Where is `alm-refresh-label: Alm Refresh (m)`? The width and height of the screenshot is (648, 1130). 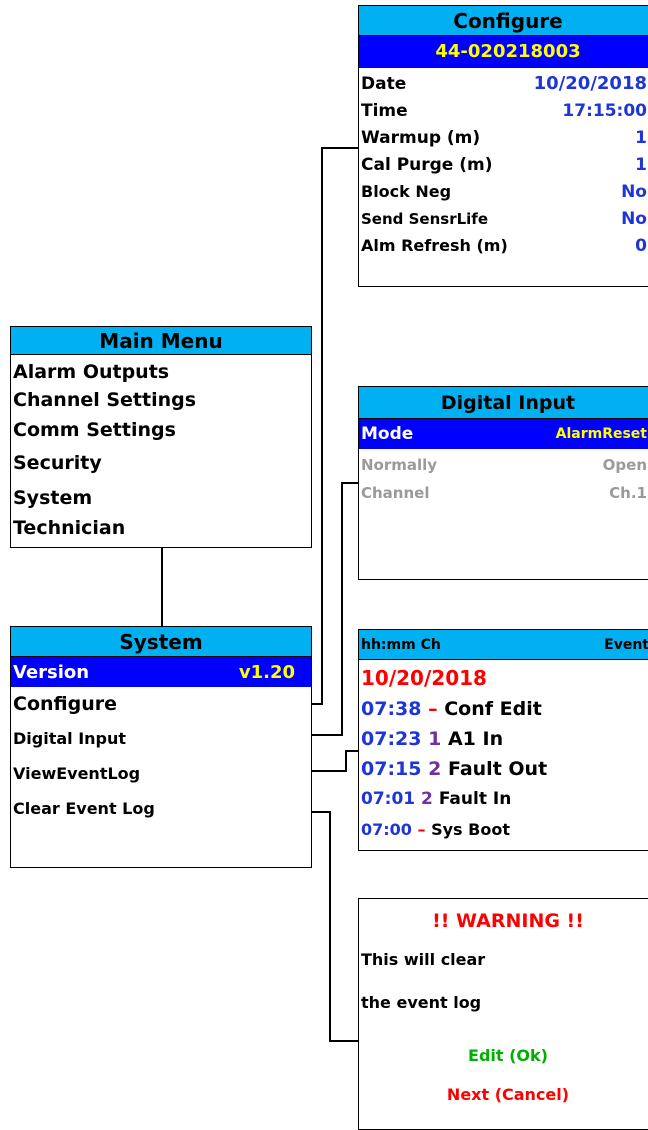
alm-refresh-label: Alm Refresh (m) is located at coordinates (434, 245).